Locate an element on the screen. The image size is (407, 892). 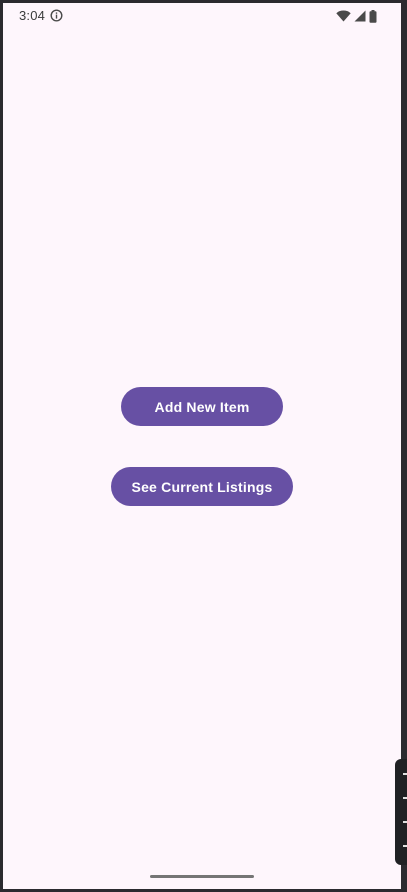
status-icons is located at coordinates (356, 16).